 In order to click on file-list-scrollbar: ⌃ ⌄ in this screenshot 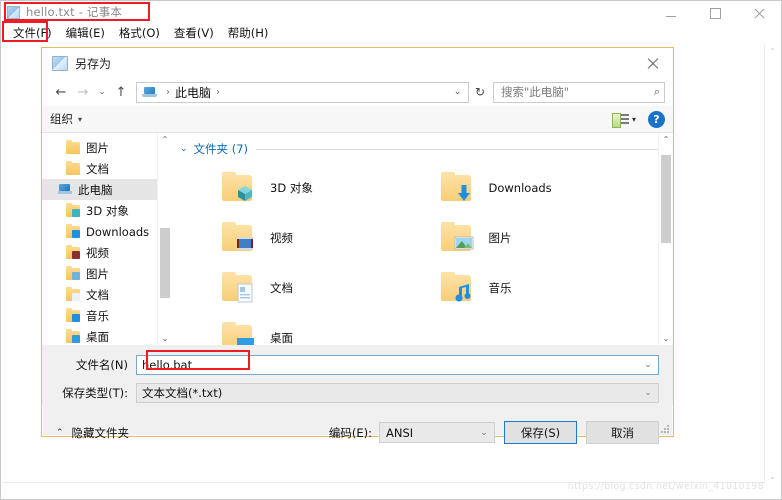, I will do `click(665, 239)`.